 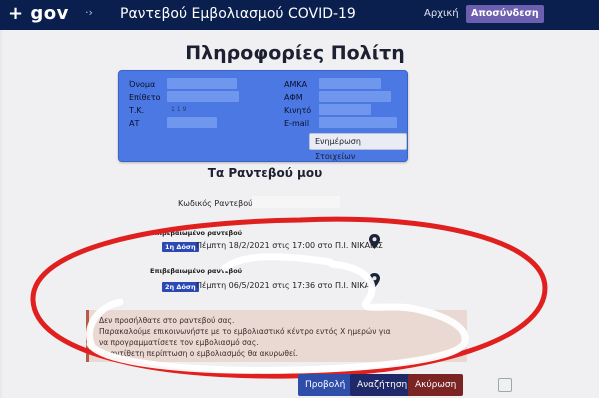 I want to click on gov-logo: + gov, so click(x=38, y=13).